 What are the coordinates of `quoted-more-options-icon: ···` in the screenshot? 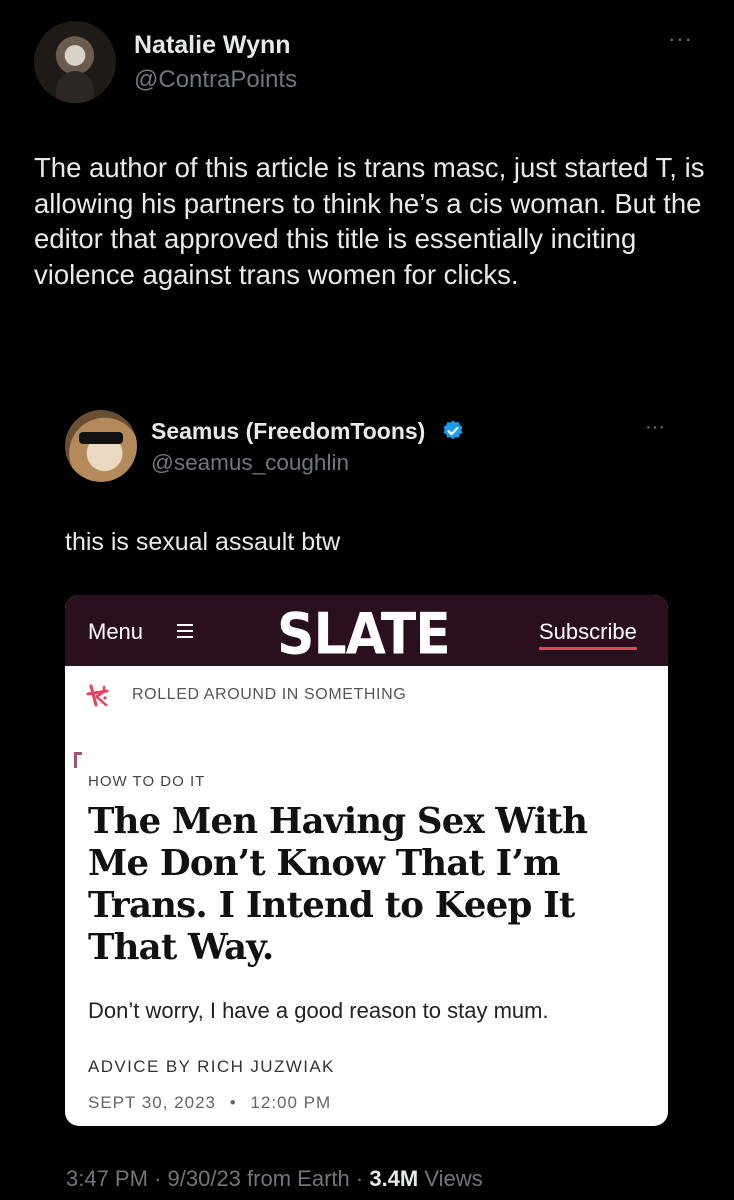 It's located at (655, 427).